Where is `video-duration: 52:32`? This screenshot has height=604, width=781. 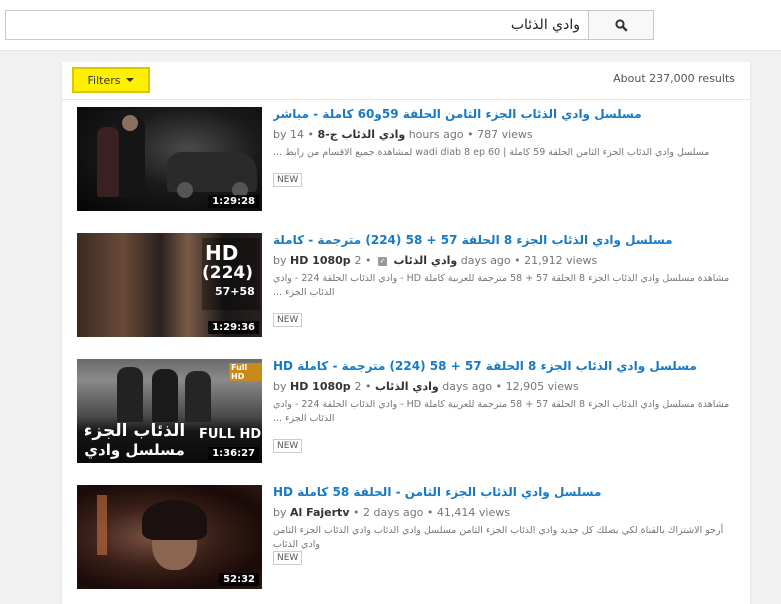 video-duration: 52:32 is located at coordinates (239, 579).